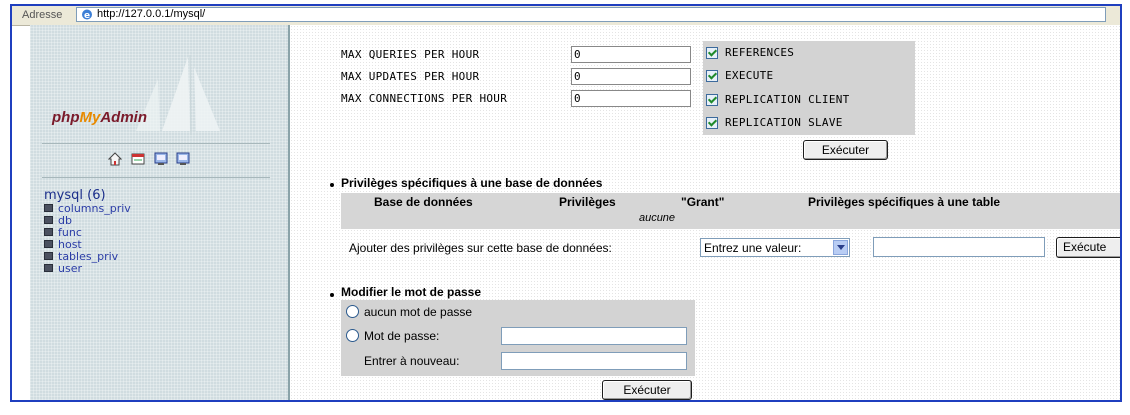 The height and width of the screenshot is (415, 1130). Describe the element at coordinates (657, 218) in the screenshot. I see `empty-table-message: aucune` at that location.